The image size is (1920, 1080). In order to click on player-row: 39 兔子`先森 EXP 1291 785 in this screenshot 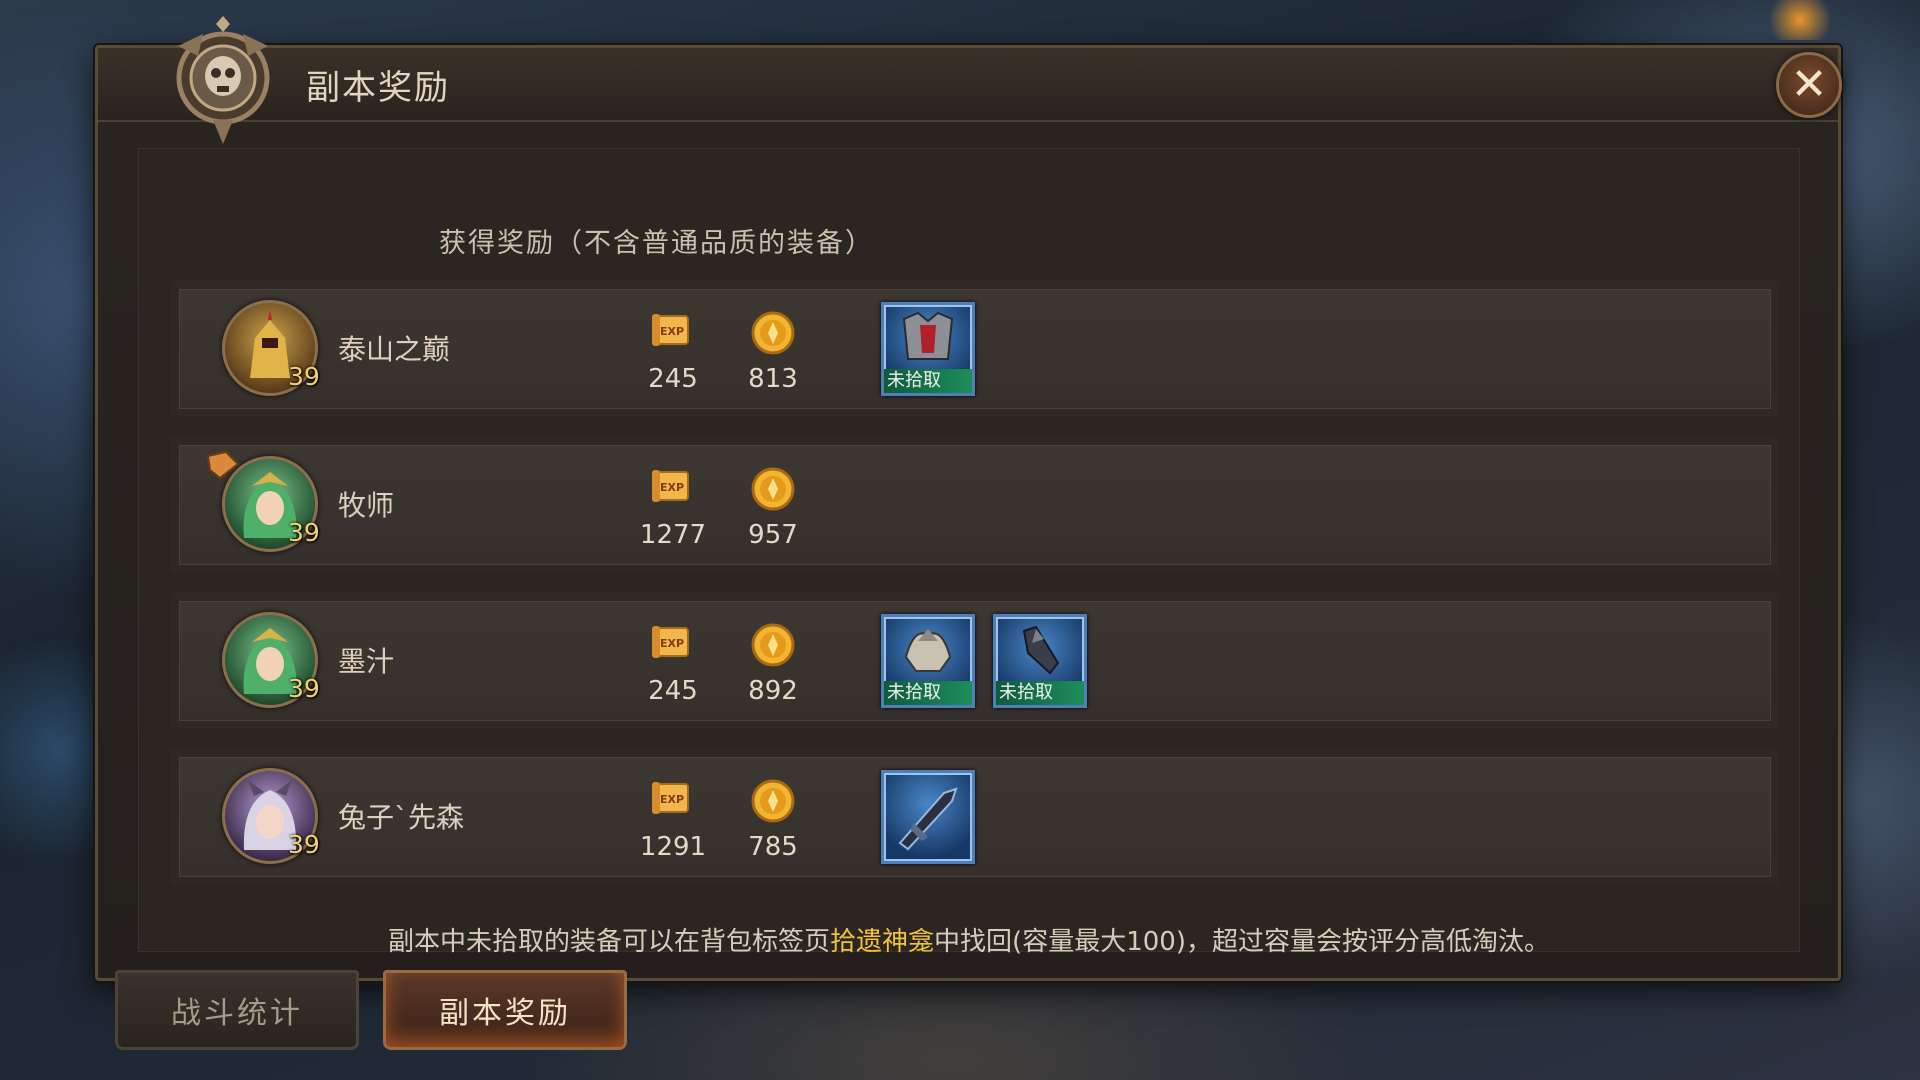, I will do `click(975, 817)`.